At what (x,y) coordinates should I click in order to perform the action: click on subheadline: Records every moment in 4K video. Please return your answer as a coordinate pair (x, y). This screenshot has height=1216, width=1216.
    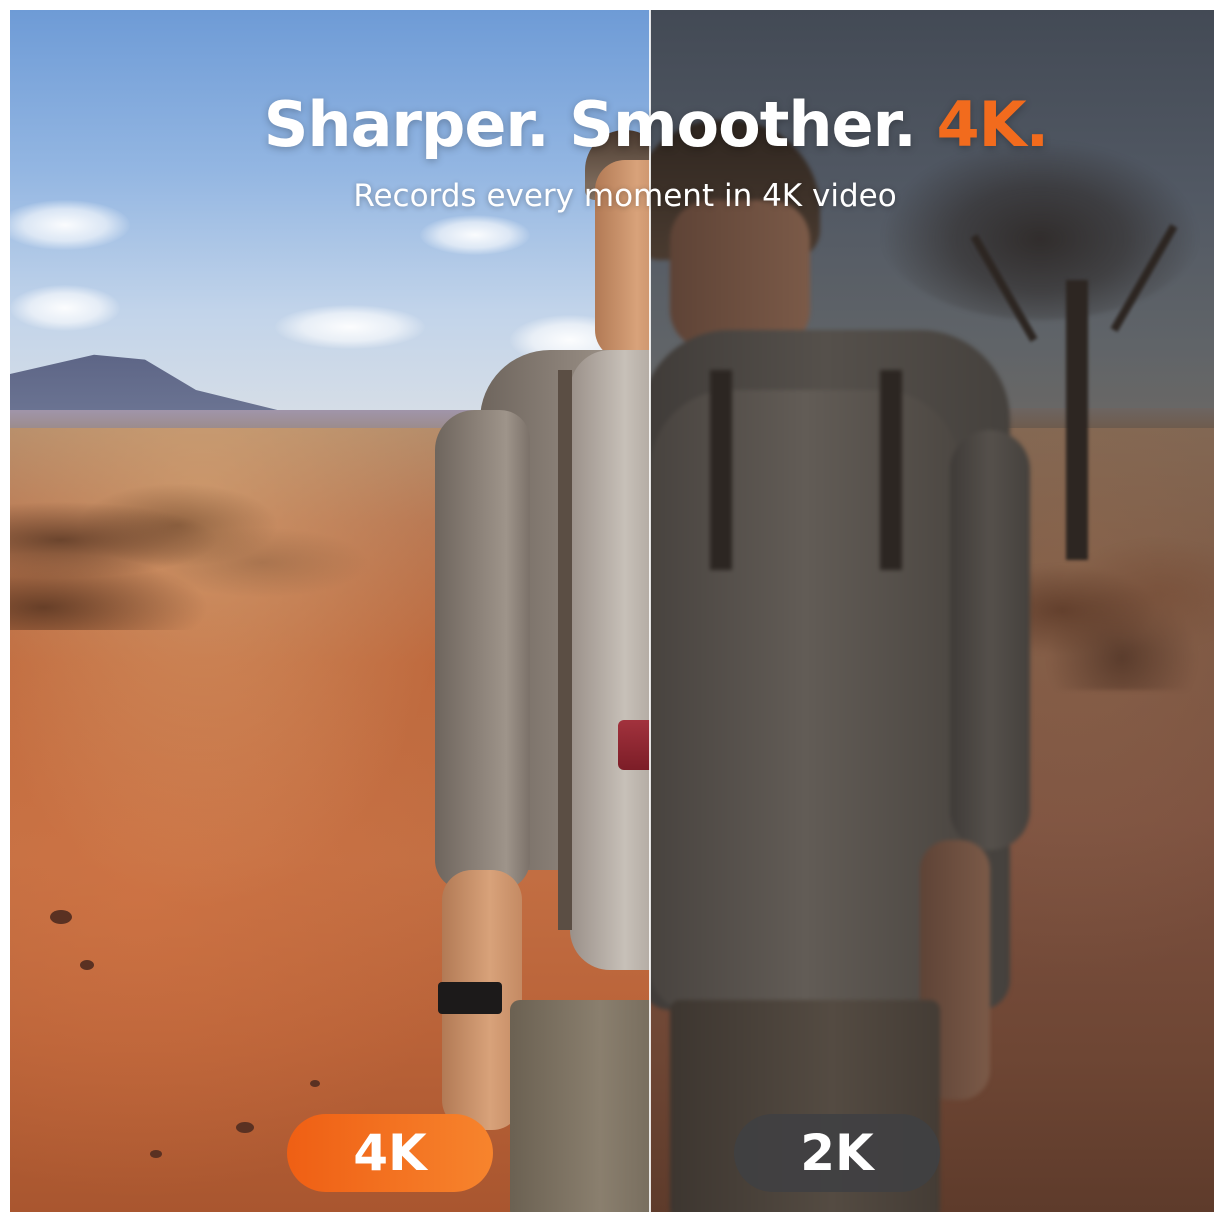
    Looking at the image, I should click on (625, 196).